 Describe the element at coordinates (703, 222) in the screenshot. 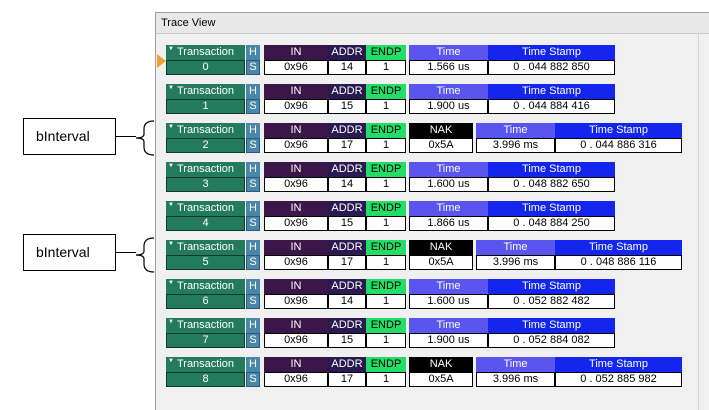

I see `vertical-scrollbar` at that location.